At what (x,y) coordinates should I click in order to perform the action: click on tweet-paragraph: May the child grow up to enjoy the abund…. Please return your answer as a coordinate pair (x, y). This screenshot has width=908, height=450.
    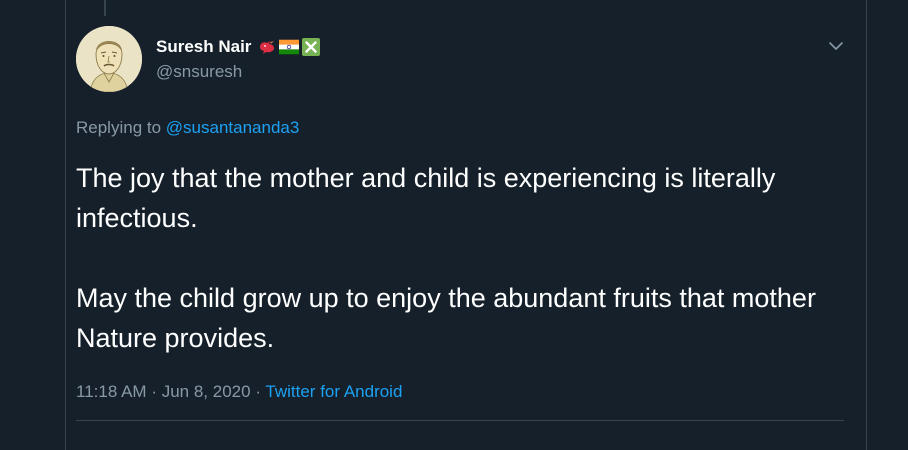
    Looking at the image, I should click on (446, 318).